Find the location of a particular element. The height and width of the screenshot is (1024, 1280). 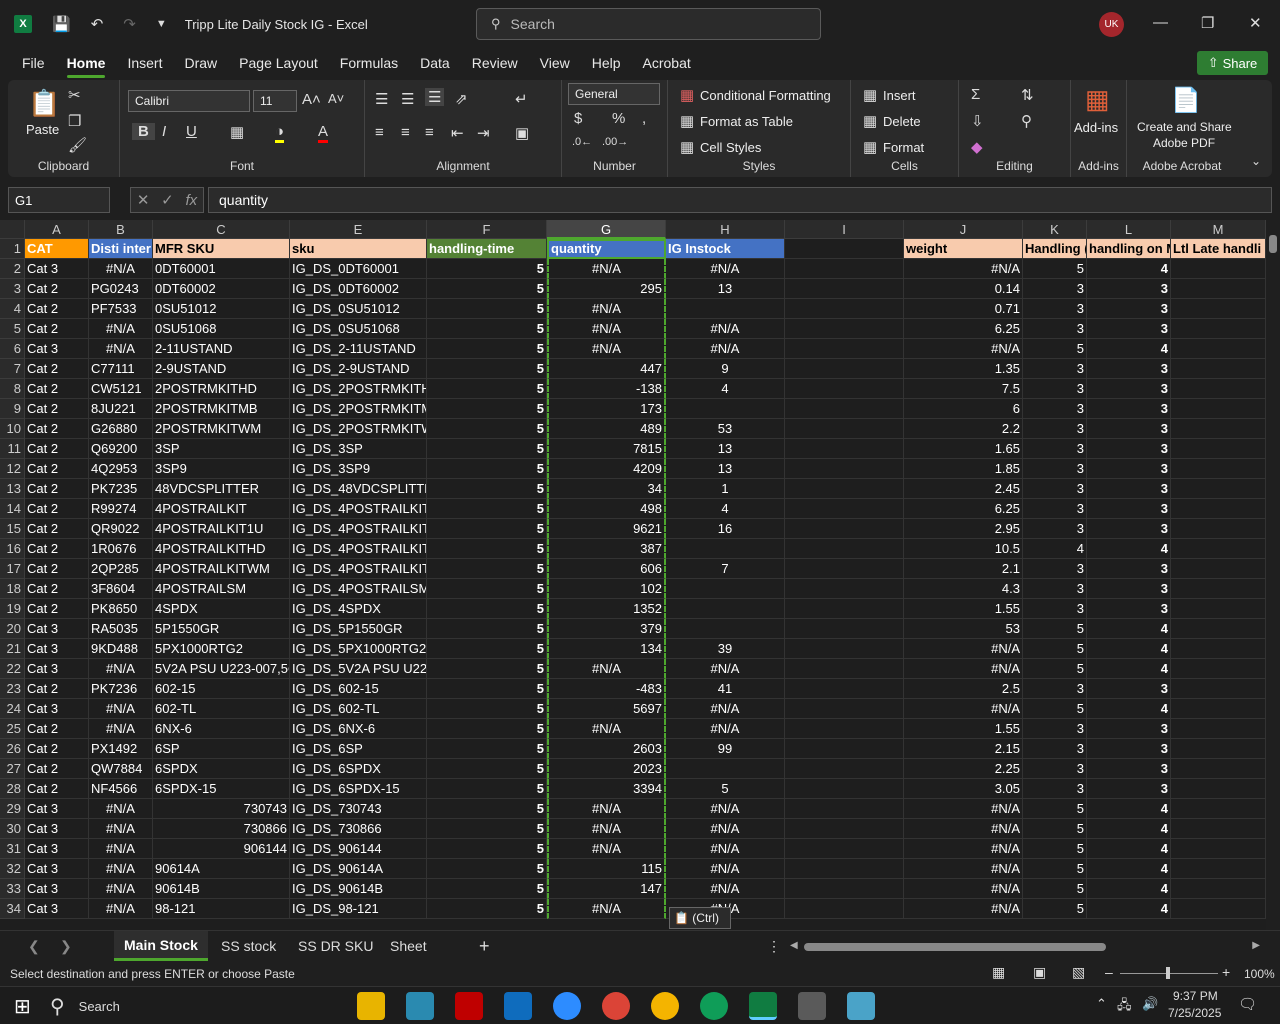

cell: IG_DS_0SU51068 is located at coordinates (358, 329).